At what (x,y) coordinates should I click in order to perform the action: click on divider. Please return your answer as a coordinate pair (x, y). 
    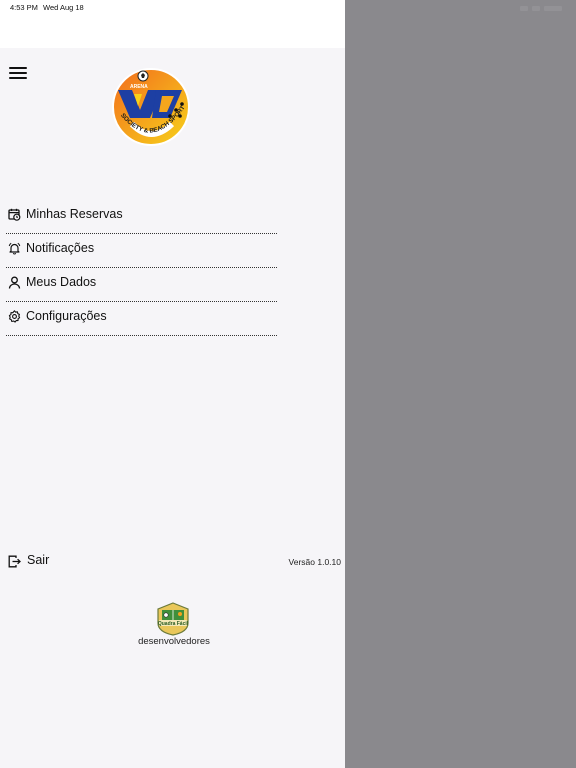
    Looking at the image, I should click on (141, 335).